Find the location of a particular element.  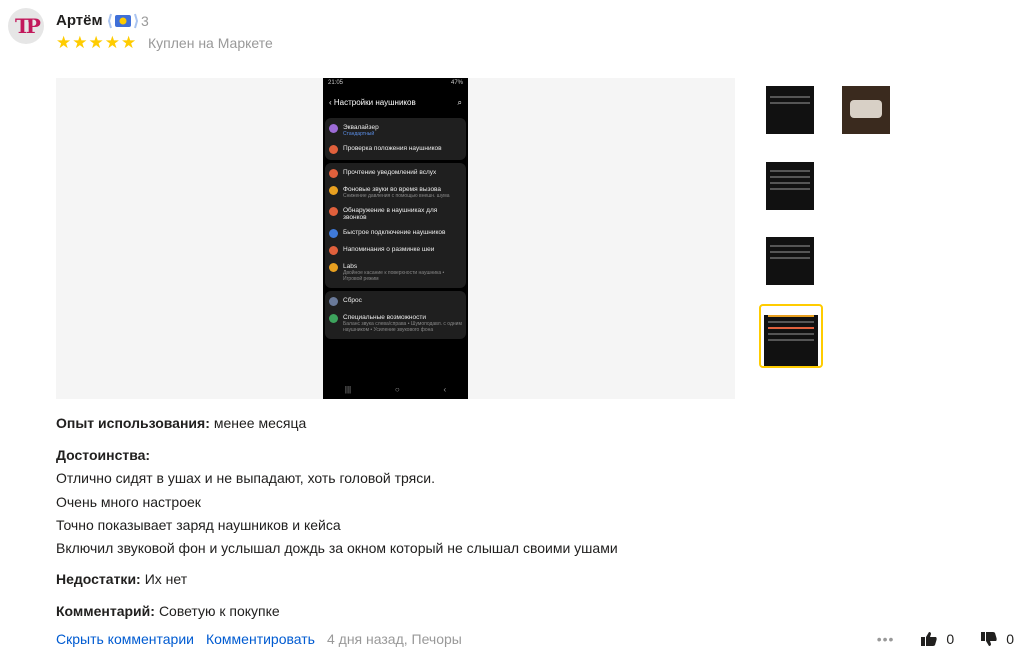

comment-link: Комментировать is located at coordinates (260, 639).